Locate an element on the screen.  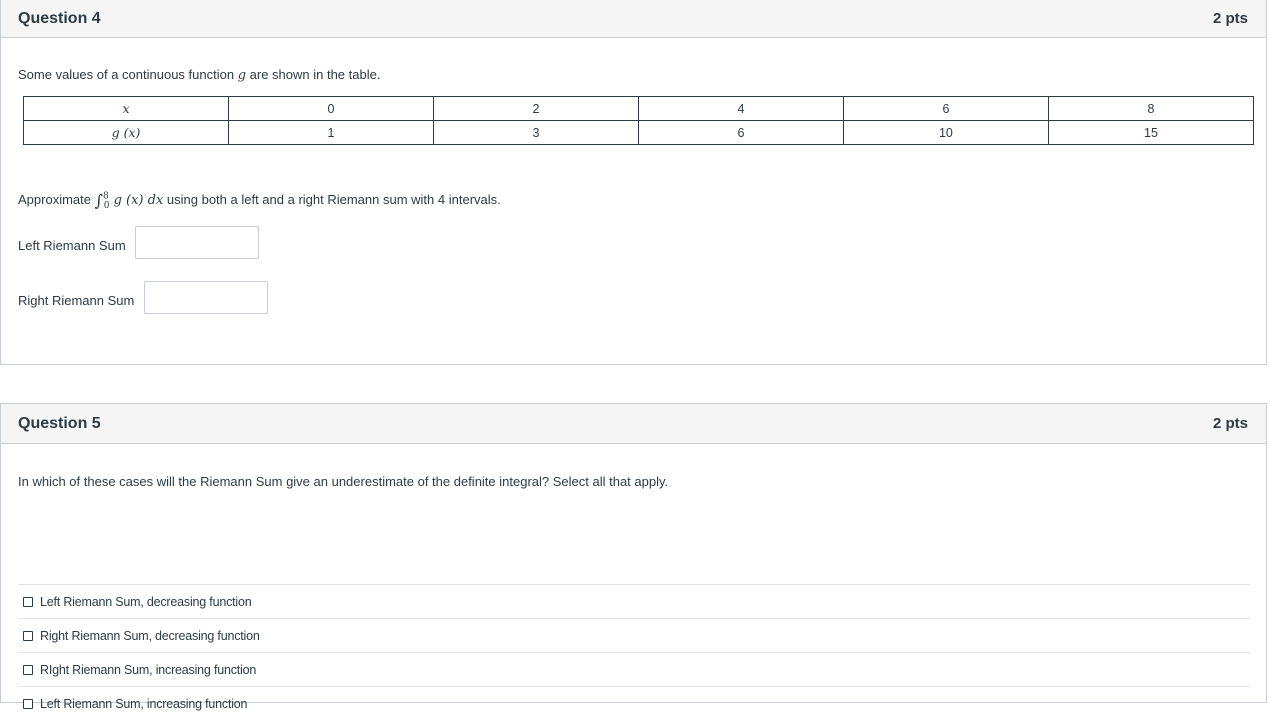
option-label: Left Riemann Sum, decreasing function is located at coordinates (146, 601).